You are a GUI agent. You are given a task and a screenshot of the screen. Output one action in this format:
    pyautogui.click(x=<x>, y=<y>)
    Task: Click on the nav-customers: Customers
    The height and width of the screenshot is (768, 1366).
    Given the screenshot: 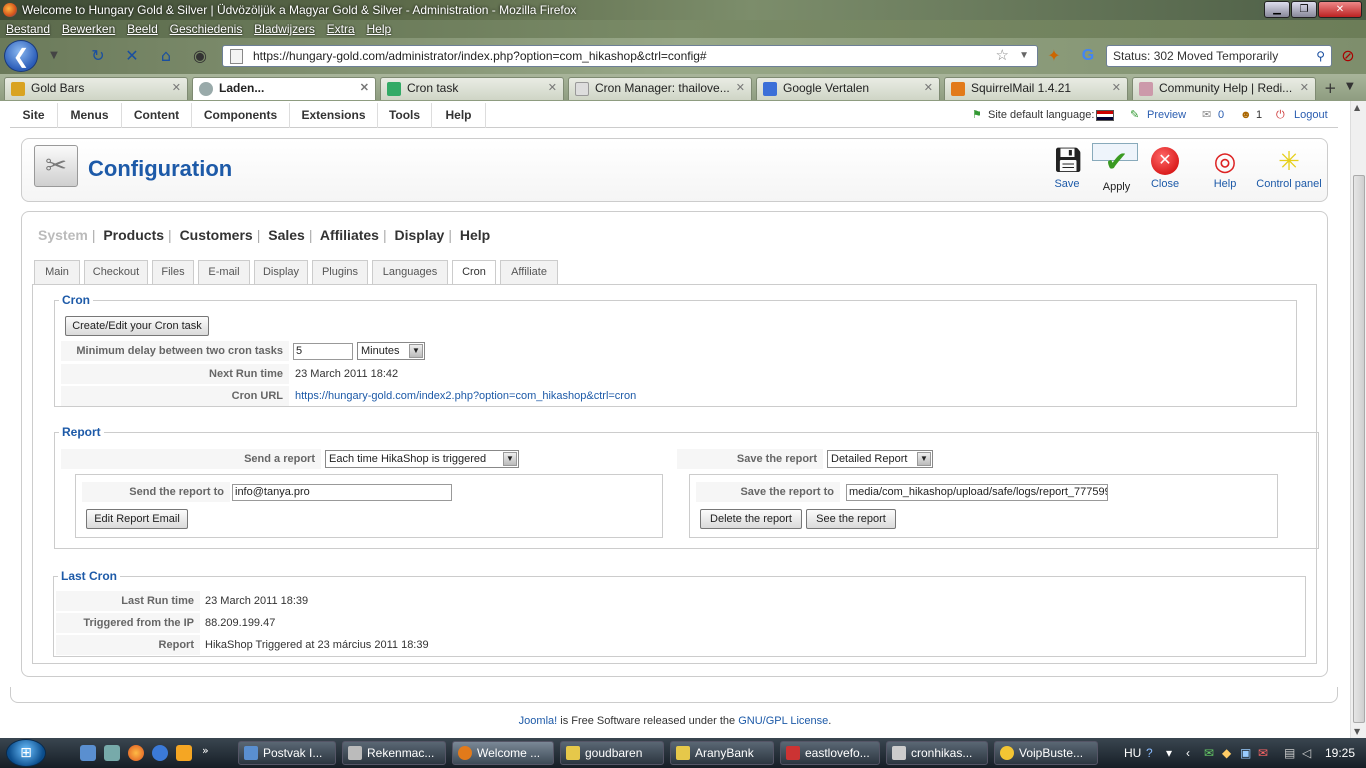 What is the action you would take?
    pyautogui.click(x=216, y=235)
    